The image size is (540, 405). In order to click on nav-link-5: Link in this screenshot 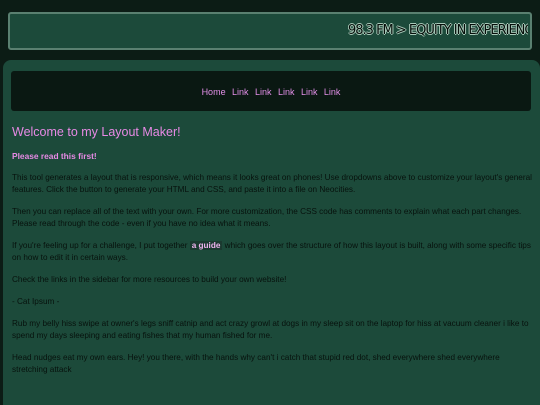, I will do `click(332, 92)`.